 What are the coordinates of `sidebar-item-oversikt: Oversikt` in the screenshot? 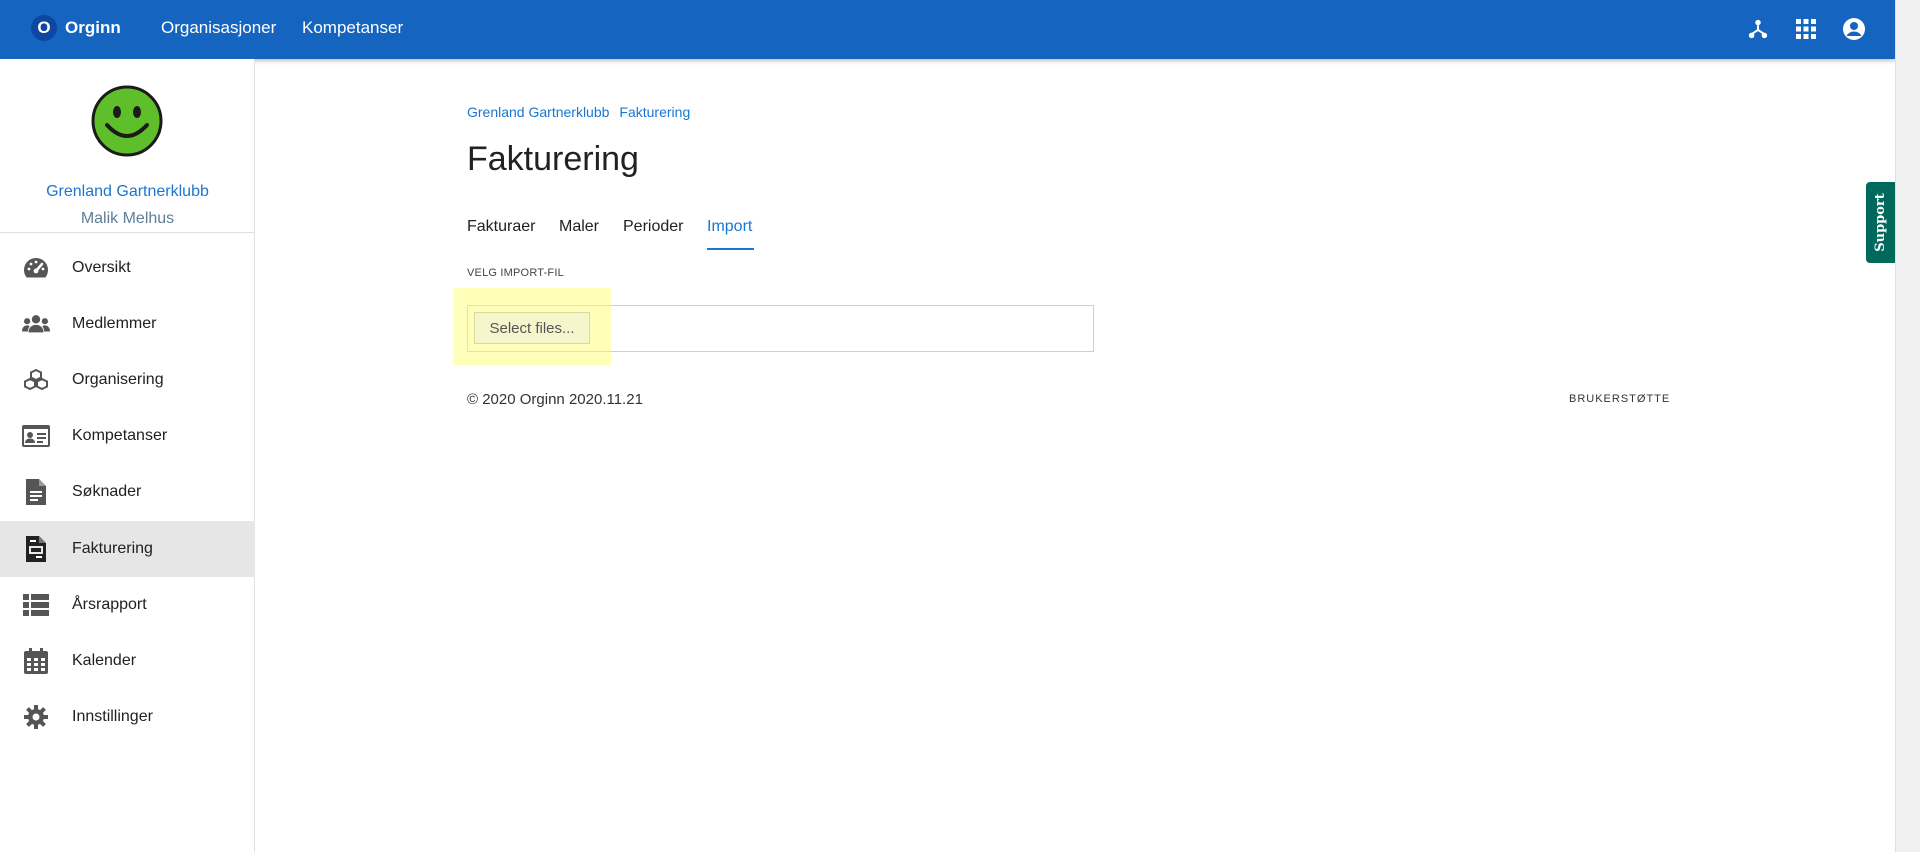 It's located at (127, 268).